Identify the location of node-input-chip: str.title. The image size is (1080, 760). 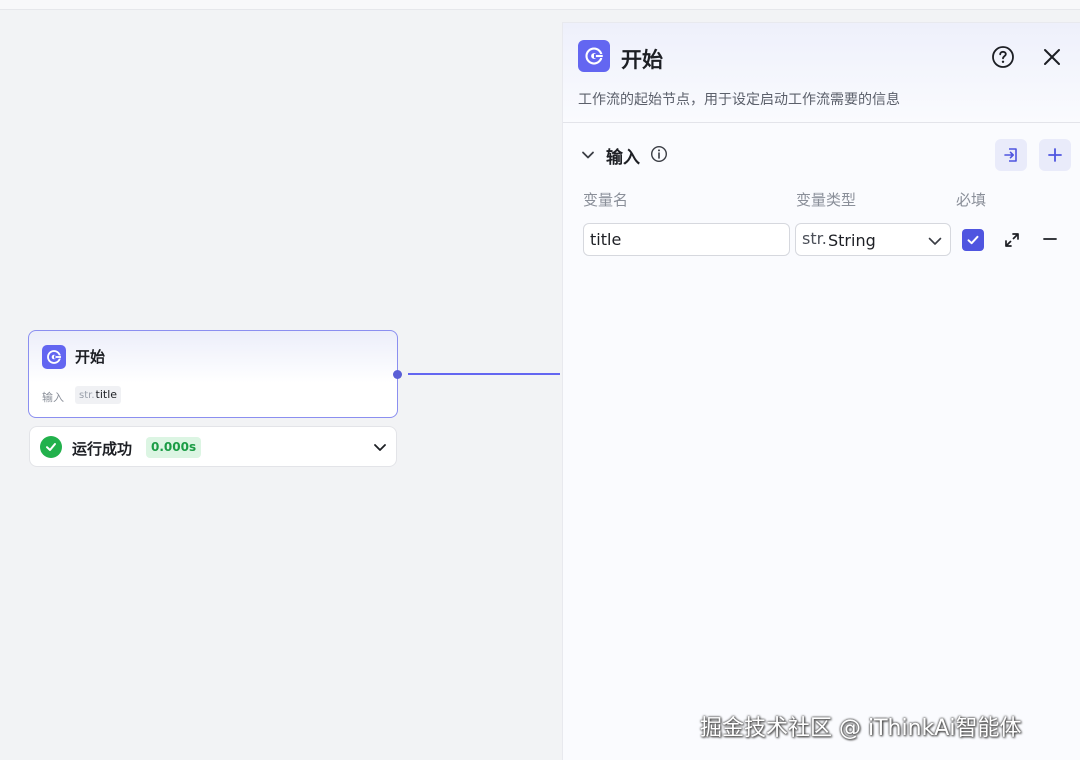
(98, 395).